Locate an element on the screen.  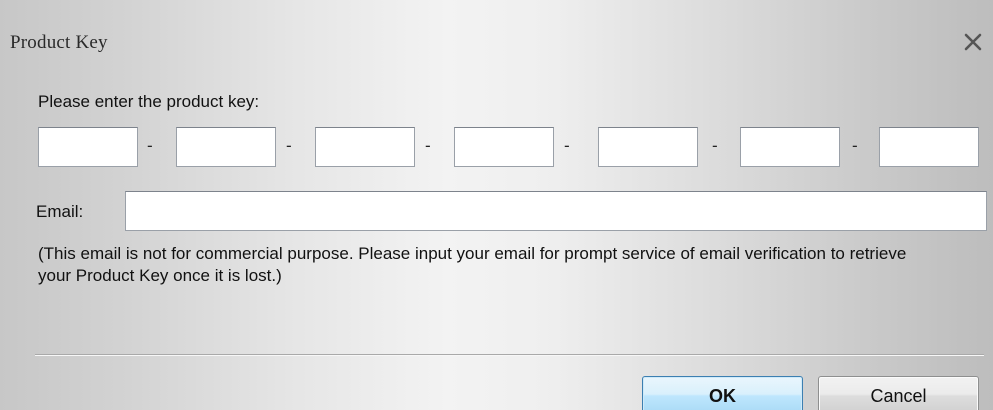
window-title: Product Key is located at coordinates (59, 42).